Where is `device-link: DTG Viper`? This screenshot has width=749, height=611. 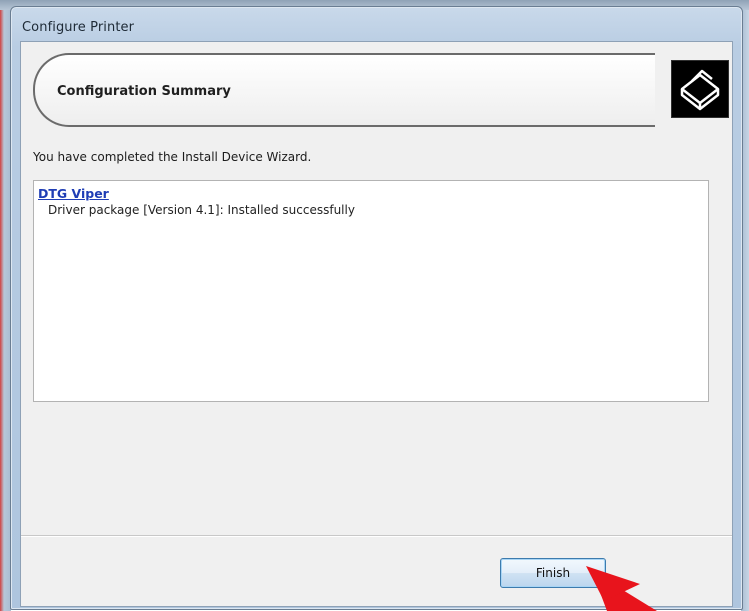
device-link: DTG Viper is located at coordinates (73, 193).